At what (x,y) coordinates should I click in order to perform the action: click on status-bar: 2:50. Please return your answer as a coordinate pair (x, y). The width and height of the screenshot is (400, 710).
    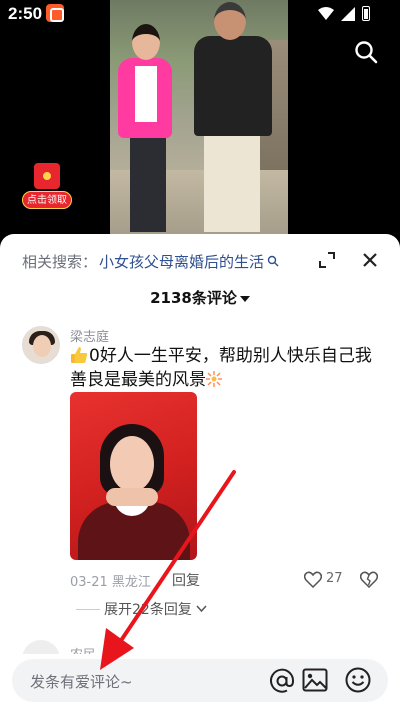
    Looking at the image, I should click on (200, 15).